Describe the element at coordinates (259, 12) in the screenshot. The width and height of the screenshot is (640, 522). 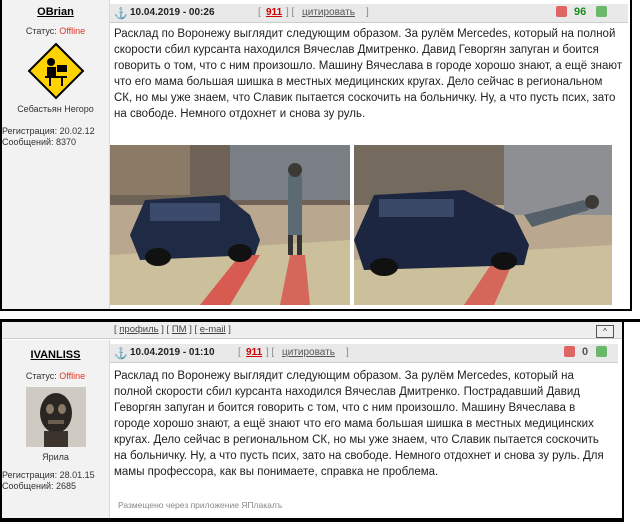
I see `bracket-open: [` at that location.